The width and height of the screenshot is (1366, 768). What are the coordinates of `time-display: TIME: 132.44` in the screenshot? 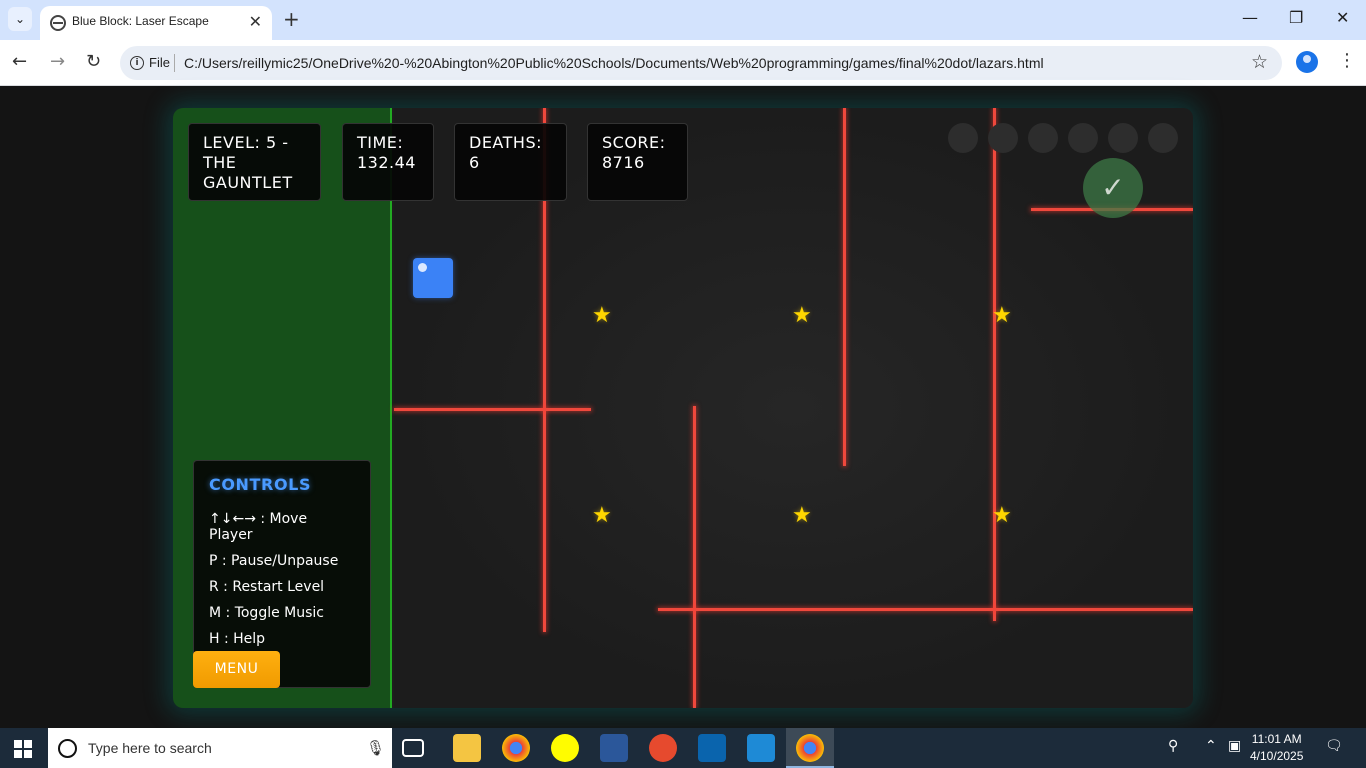 It's located at (388, 162).